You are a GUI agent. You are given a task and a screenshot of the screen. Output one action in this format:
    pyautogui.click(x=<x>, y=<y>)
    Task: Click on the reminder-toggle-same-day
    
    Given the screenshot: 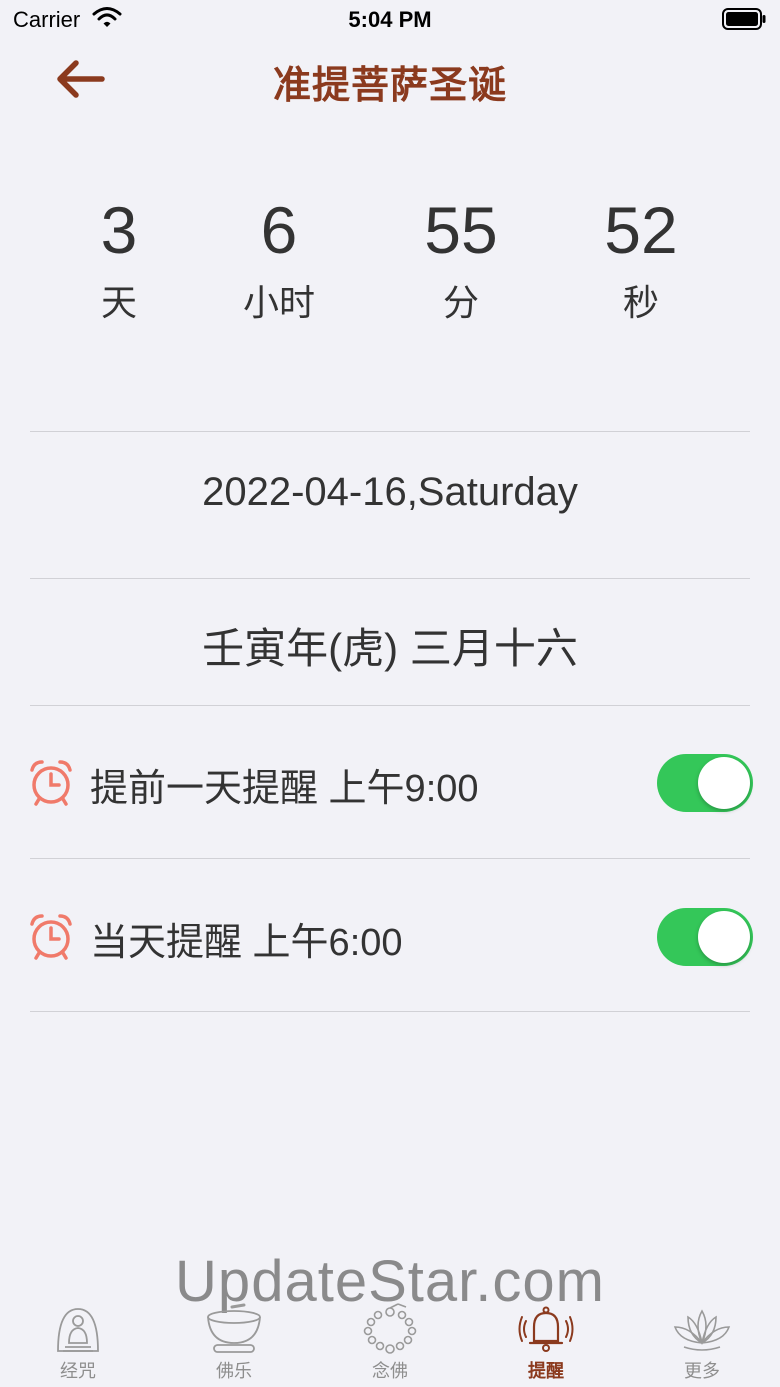 What is the action you would take?
    pyautogui.click(x=705, y=937)
    